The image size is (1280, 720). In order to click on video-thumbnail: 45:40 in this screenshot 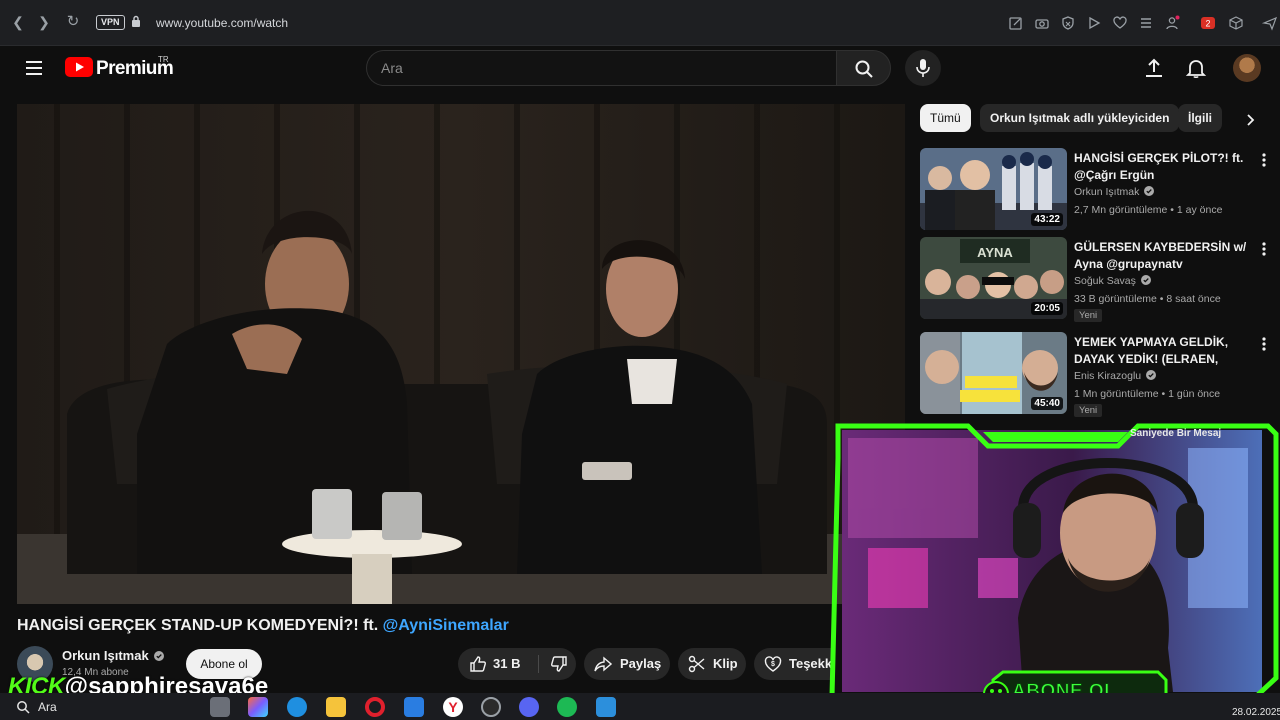, I will do `click(993, 373)`.